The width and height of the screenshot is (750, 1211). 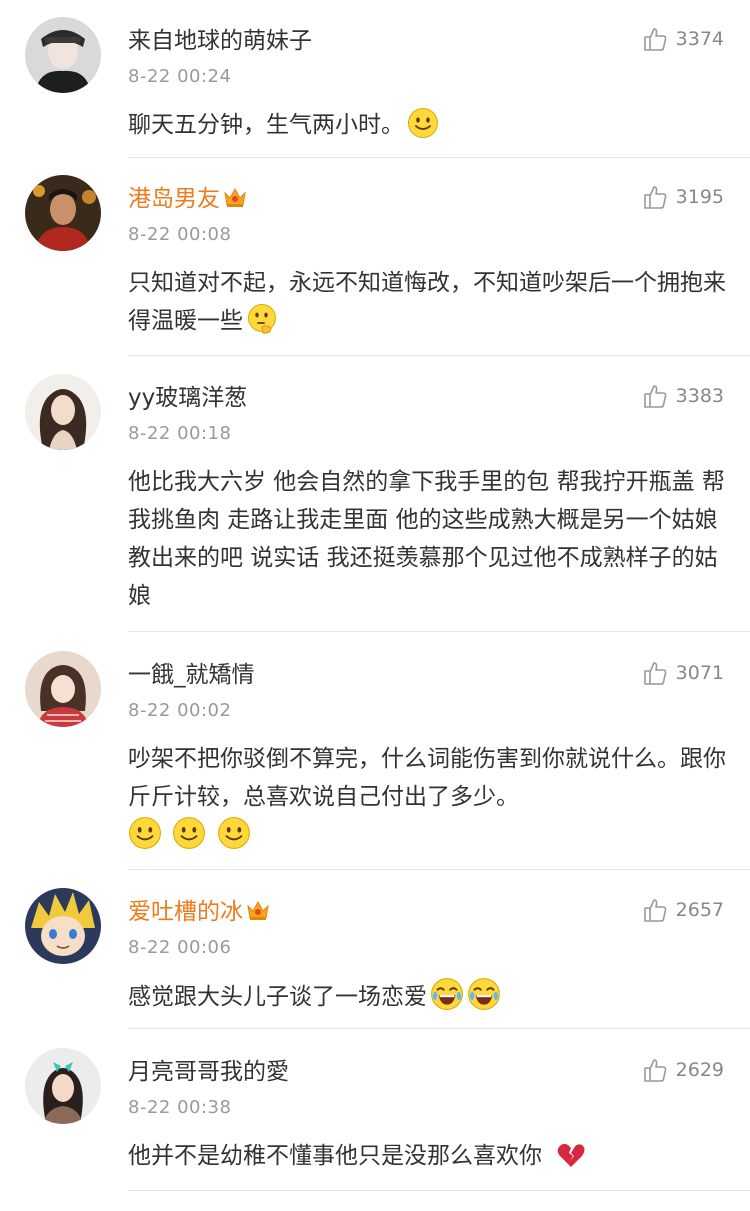 What do you see at coordinates (180, 76) in the screenshot?
I see `comment-time: 8-22 00:24` at bounding box center [180, 76].